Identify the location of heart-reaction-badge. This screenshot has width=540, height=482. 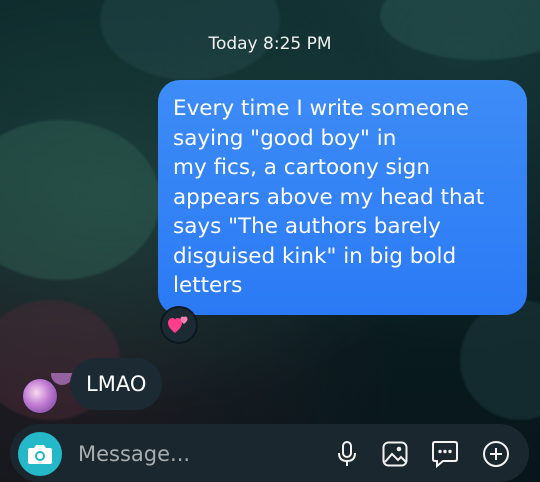
(179, 325).